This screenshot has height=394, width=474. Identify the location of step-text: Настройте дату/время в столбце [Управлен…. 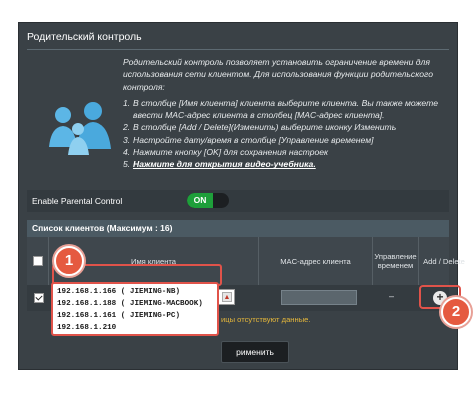
(253, 139).